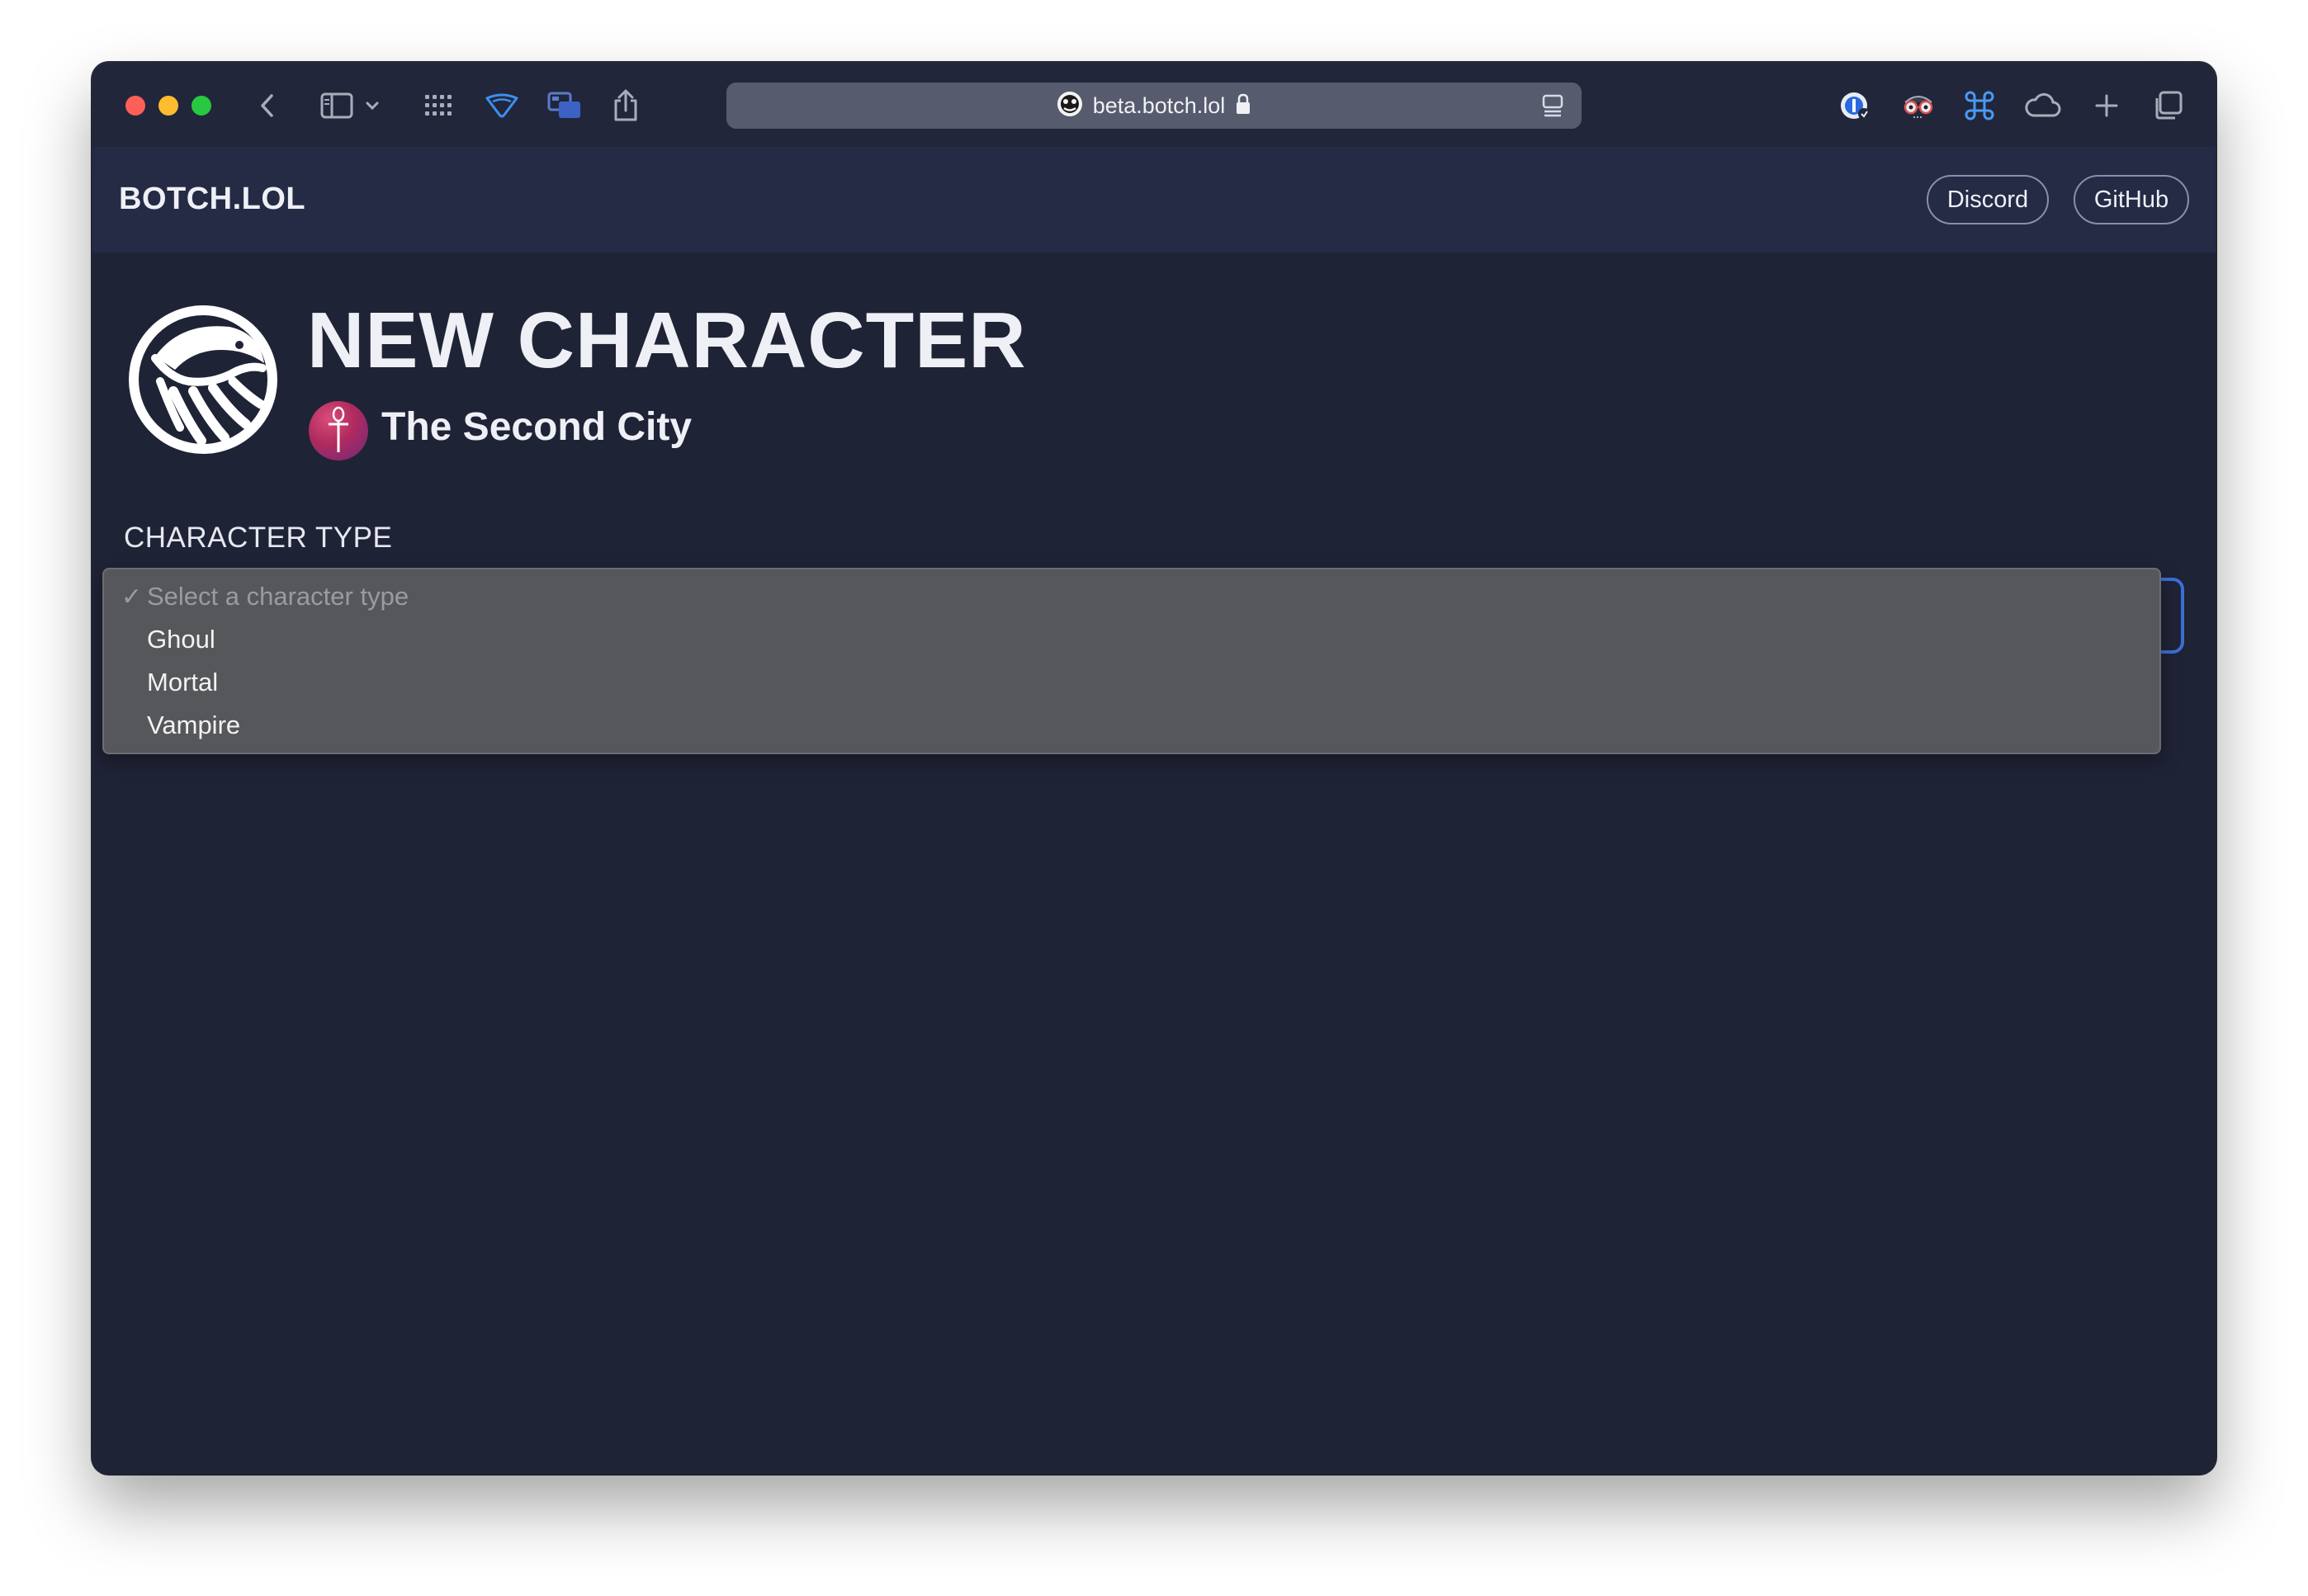 This screenshot has height=1596, width=2308. Describe the element at coordinates (1131, 682) in the screenshot. I see `option-mortal: Mortal` at that location.